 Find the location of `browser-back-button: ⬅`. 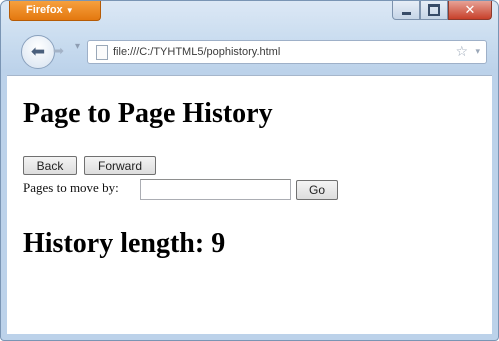

browser-back-button: ⬅ is located at coordinates (38, 52).